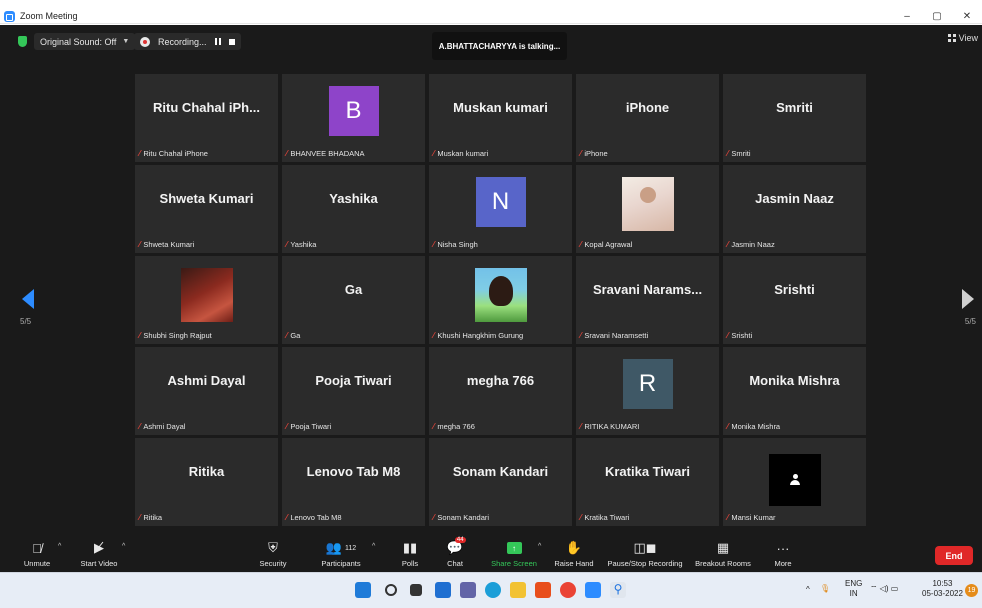  Describe the element at coordinates (493, 590) in the screenshot. I see `edge-icon` at that location.